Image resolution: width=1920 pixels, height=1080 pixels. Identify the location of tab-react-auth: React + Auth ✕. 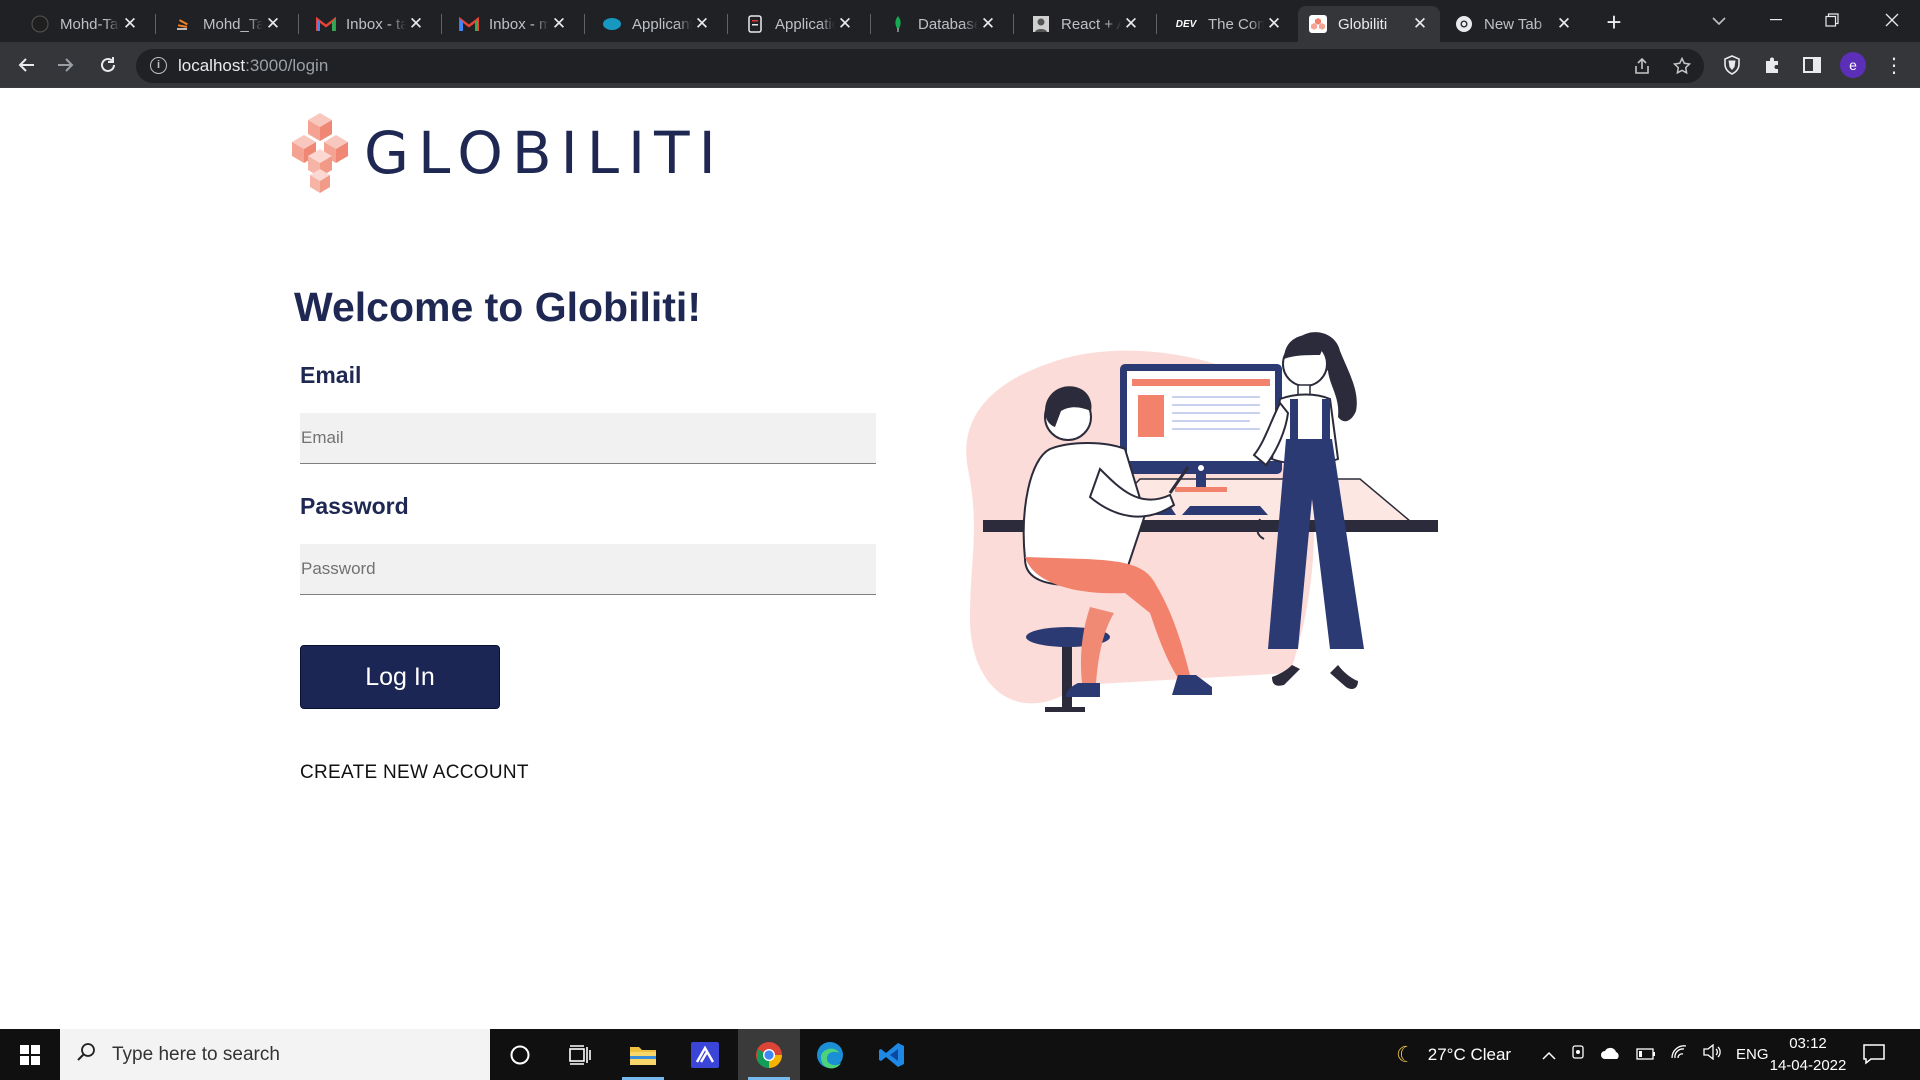
(1086, 24).